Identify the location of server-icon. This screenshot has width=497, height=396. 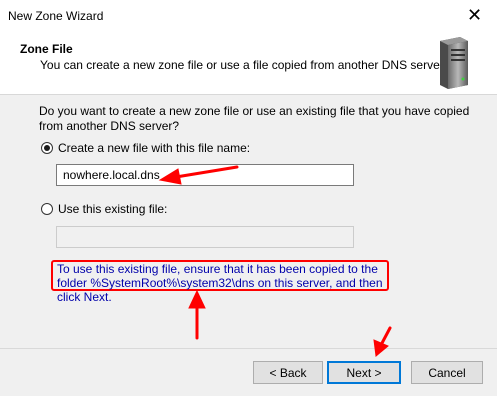
(454, 63).